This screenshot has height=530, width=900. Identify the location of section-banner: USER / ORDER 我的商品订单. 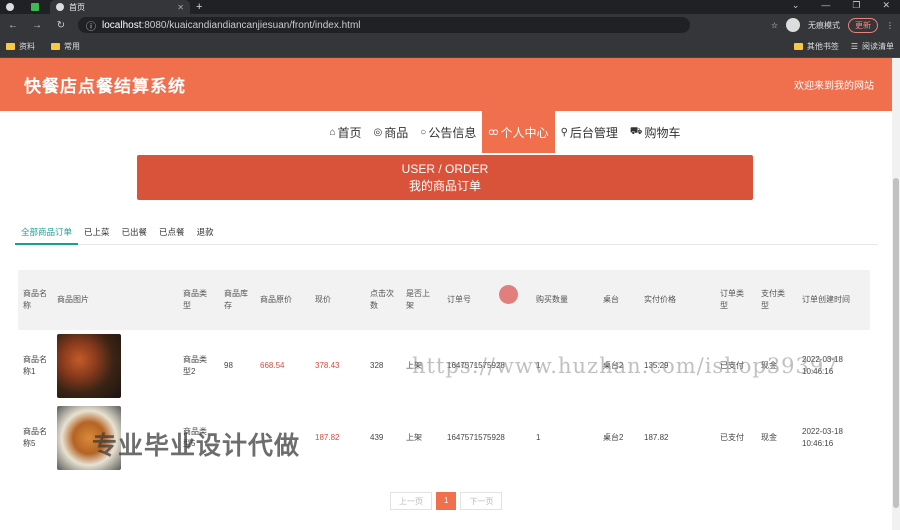
(445, 177).